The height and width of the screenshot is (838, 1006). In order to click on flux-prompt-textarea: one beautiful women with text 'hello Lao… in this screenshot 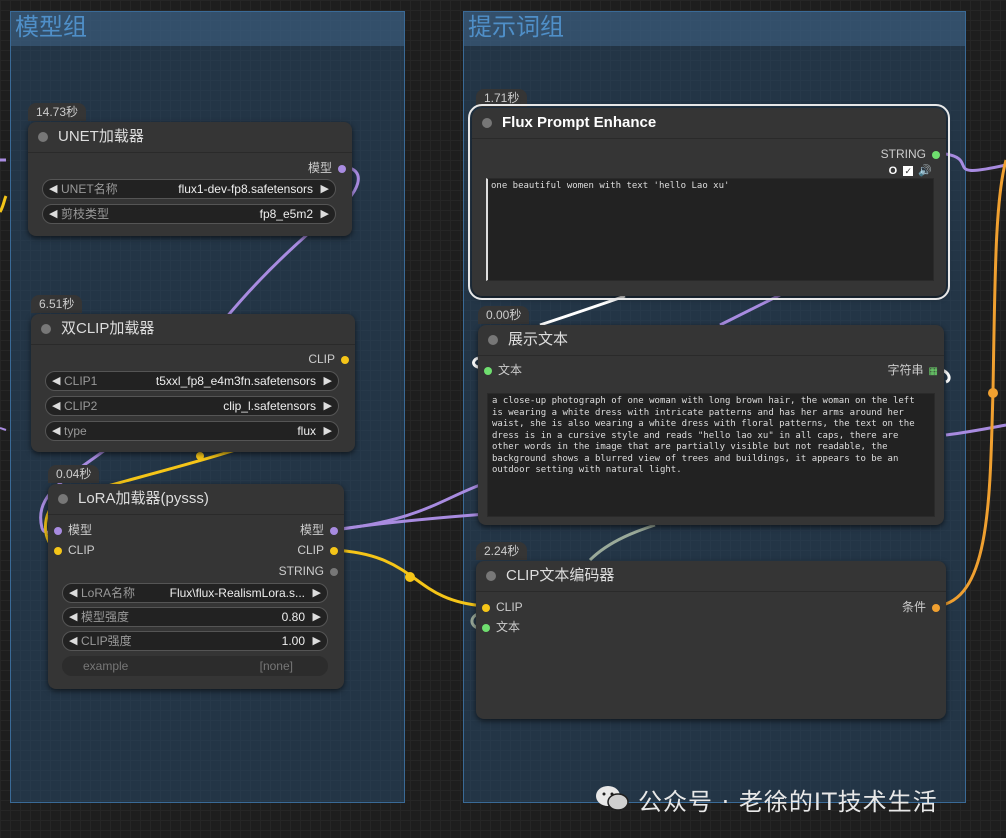, I will do `click(710, 229)`.